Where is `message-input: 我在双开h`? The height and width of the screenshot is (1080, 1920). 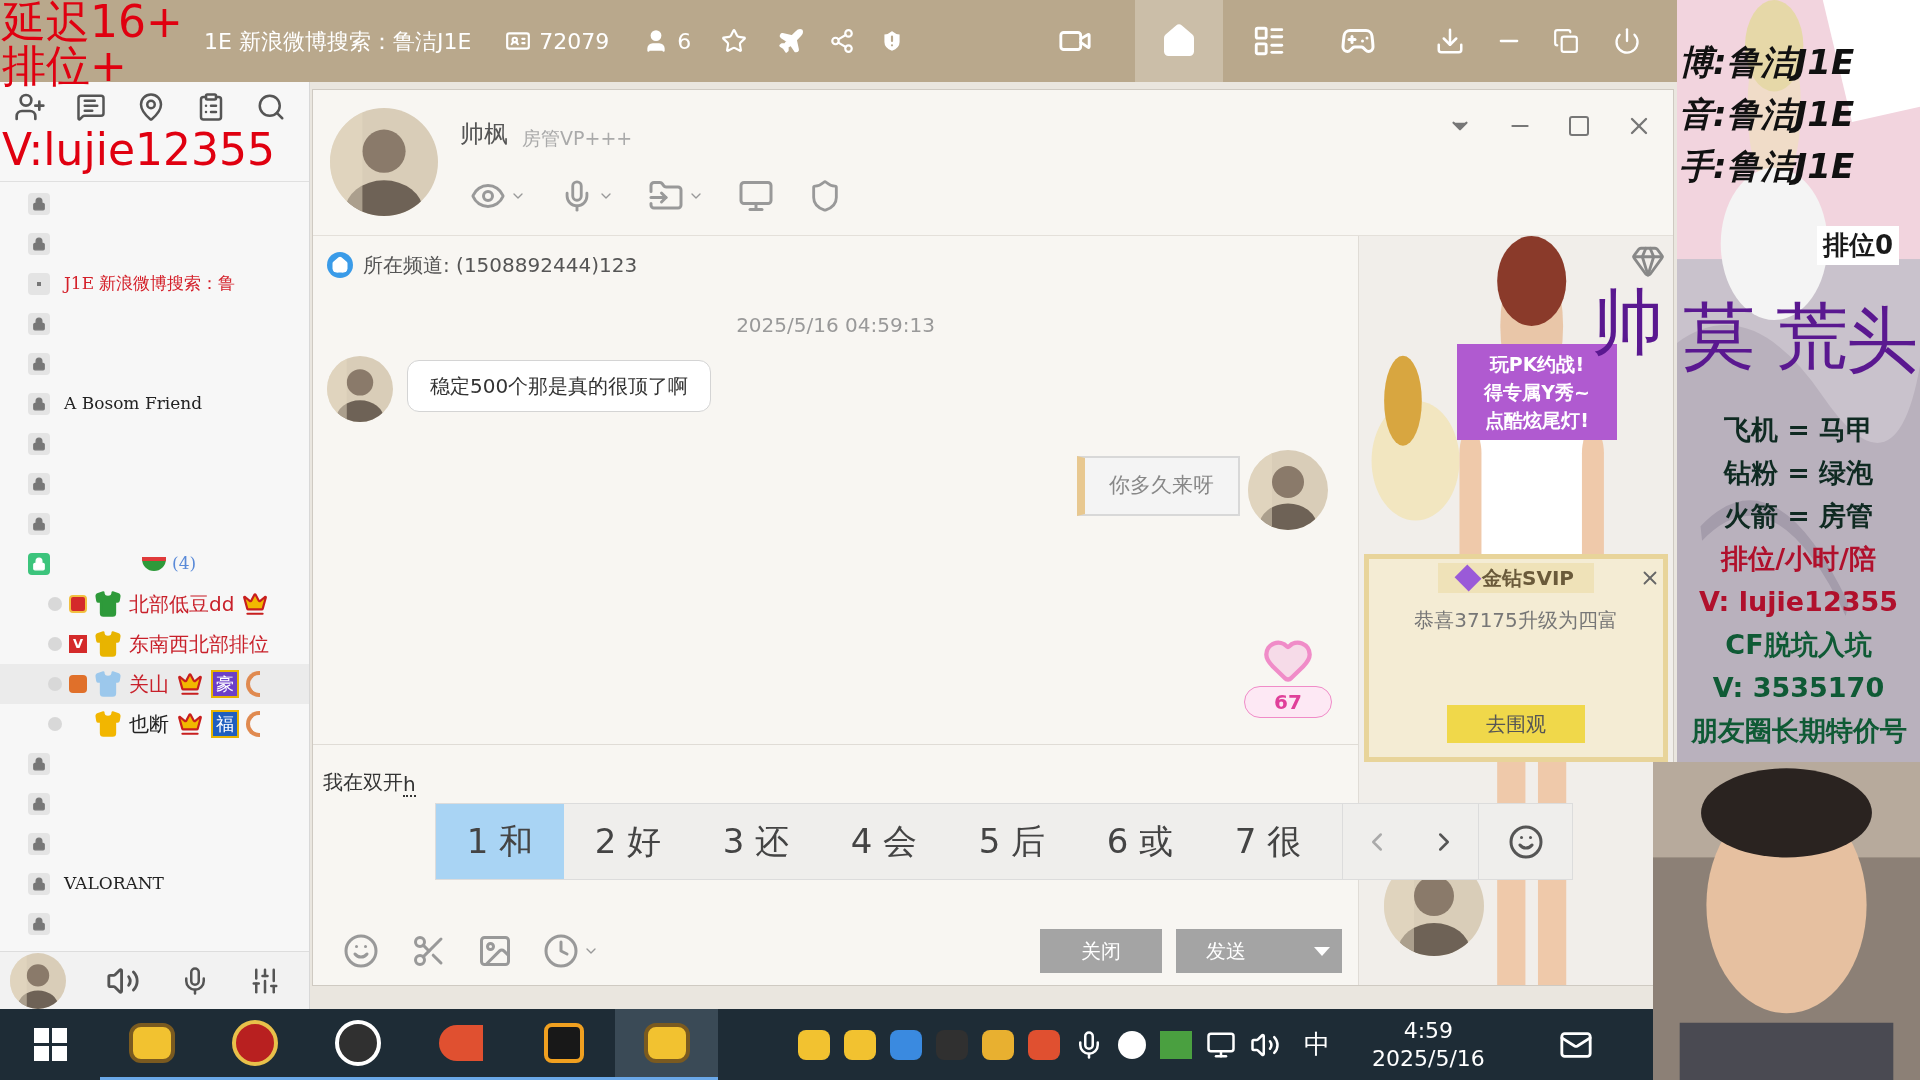
message-input: 我在双开h is located at coordinates (840, 777).